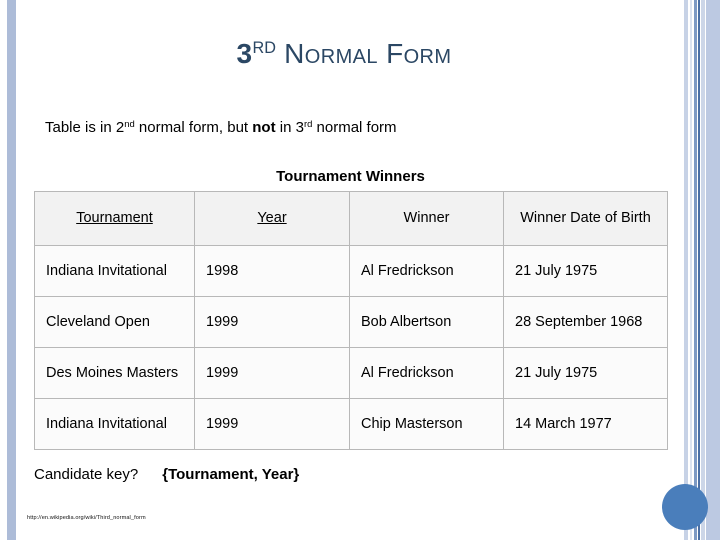 The height and width of the screenshot is (540, 720). I want to click on title-text: Normal Form, so click(368, 53).